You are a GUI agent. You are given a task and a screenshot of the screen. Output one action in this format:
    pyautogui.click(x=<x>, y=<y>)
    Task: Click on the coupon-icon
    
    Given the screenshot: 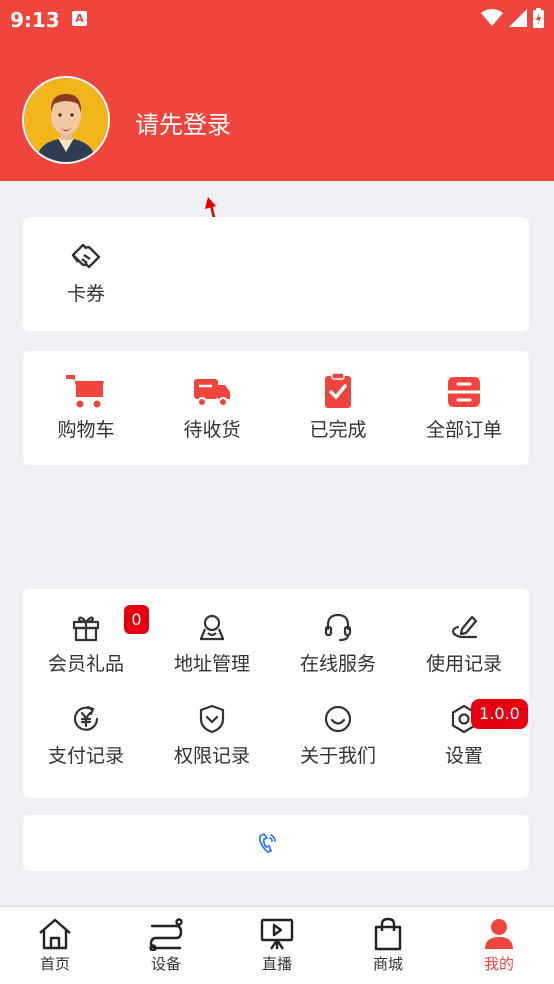 What is the action you would take?
    pyautogui.click(x=86, y=256)
    